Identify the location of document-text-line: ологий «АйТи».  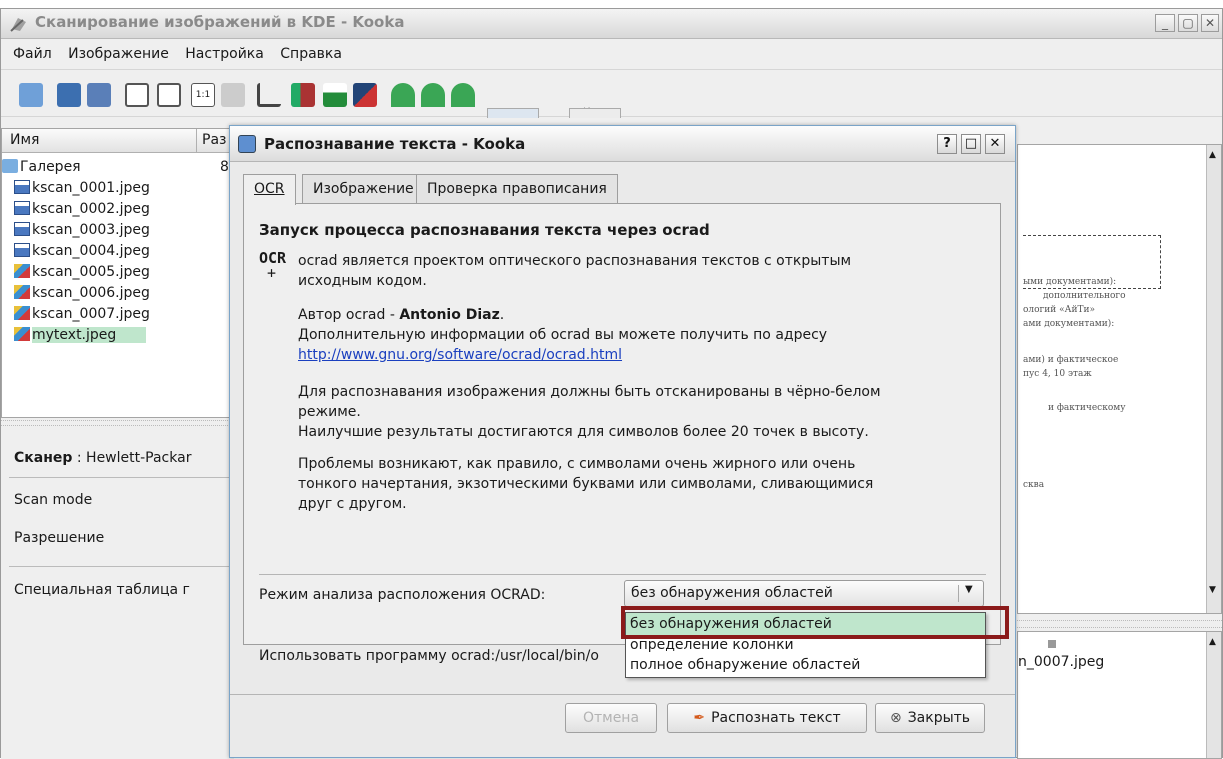
(1059, 310).